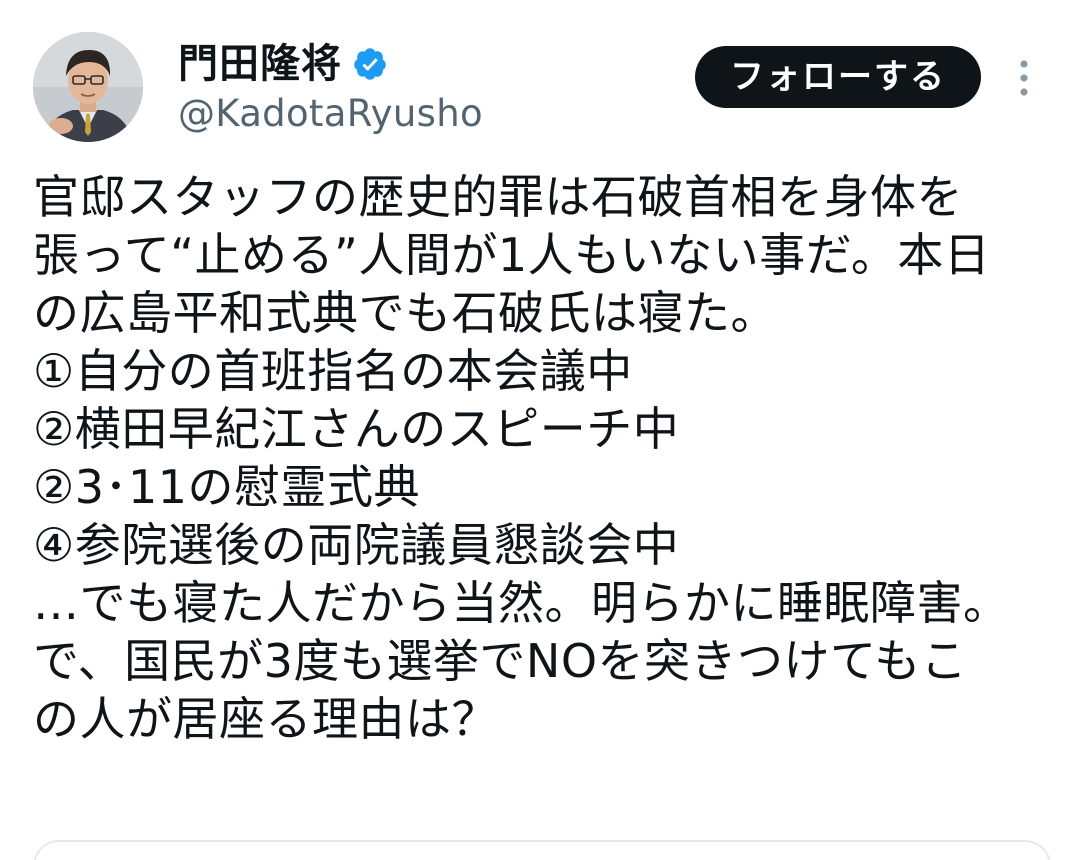 This screenshot has width=1080, height=860. I want to click on avatar-photo, so click(88, 87).